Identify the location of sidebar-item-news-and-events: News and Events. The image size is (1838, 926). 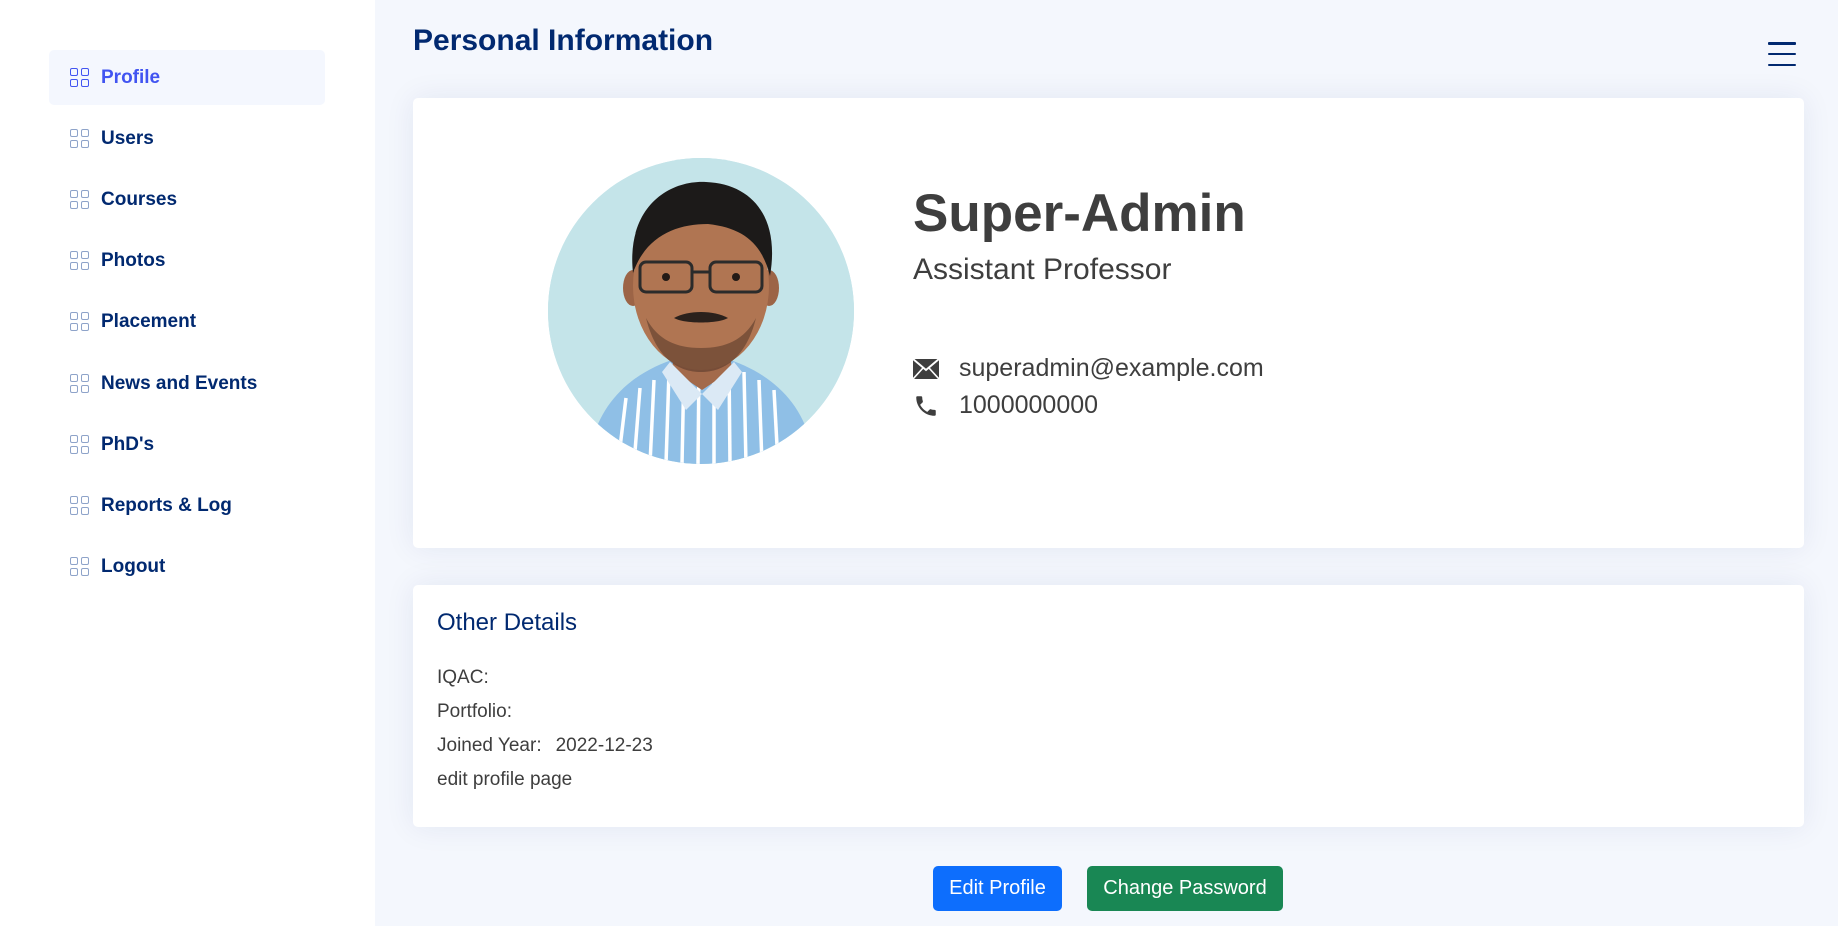
(187, 383).